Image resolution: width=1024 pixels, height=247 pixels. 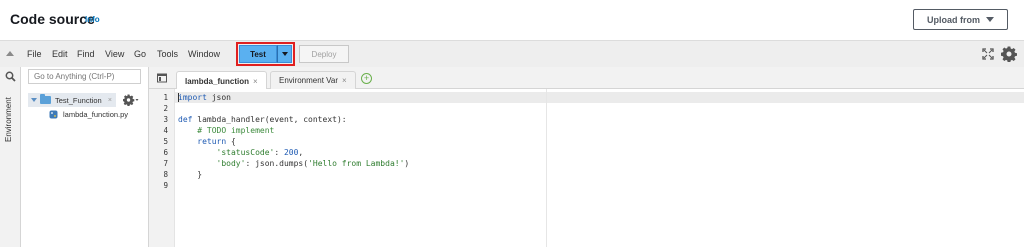 What do you see at coordinates (262, 119) in the screenshot?
I see `code-line-3: def lambda_handler(event, context):` at bounding box center [262, 119].